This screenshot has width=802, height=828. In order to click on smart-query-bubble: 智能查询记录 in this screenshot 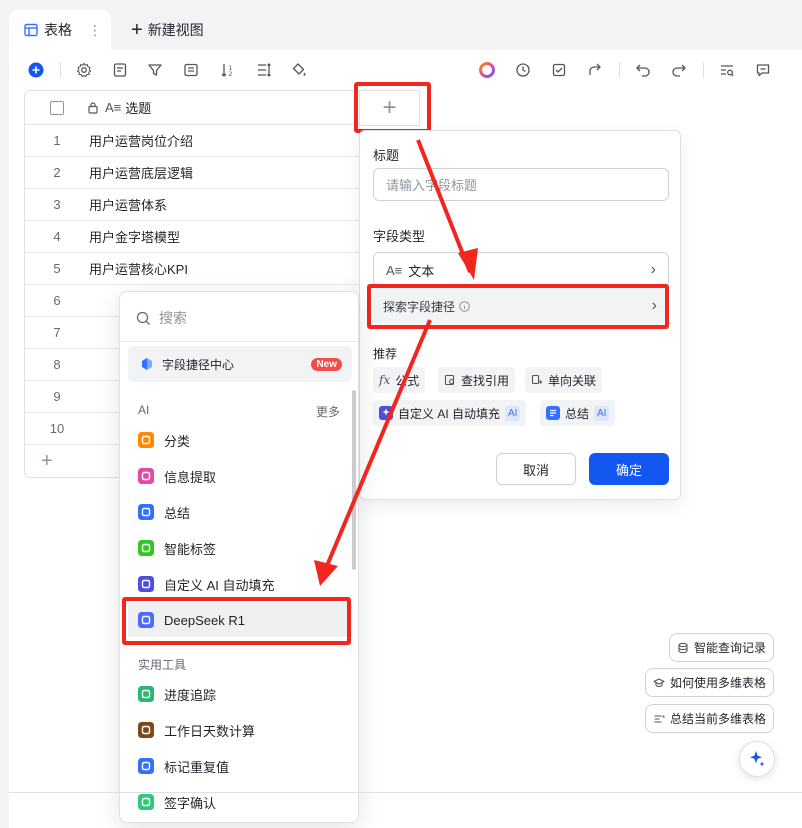, I will do `click(722, 647)`.